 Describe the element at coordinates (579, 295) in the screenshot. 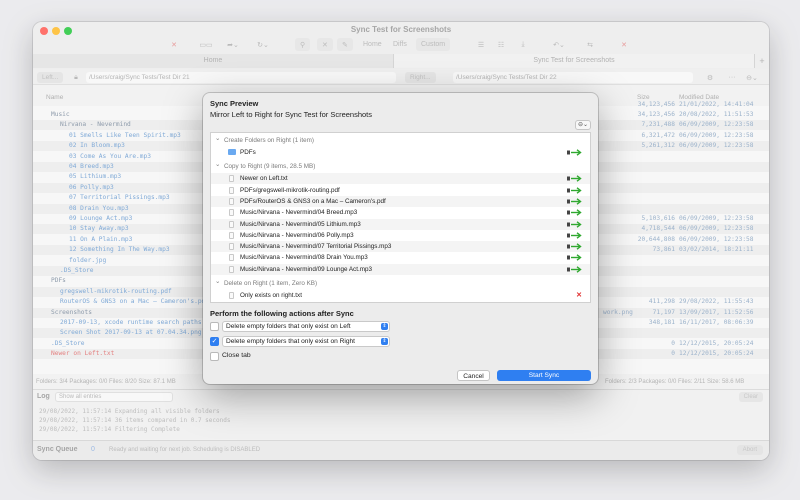

I see `delete-x-icon: ✕` at that location.